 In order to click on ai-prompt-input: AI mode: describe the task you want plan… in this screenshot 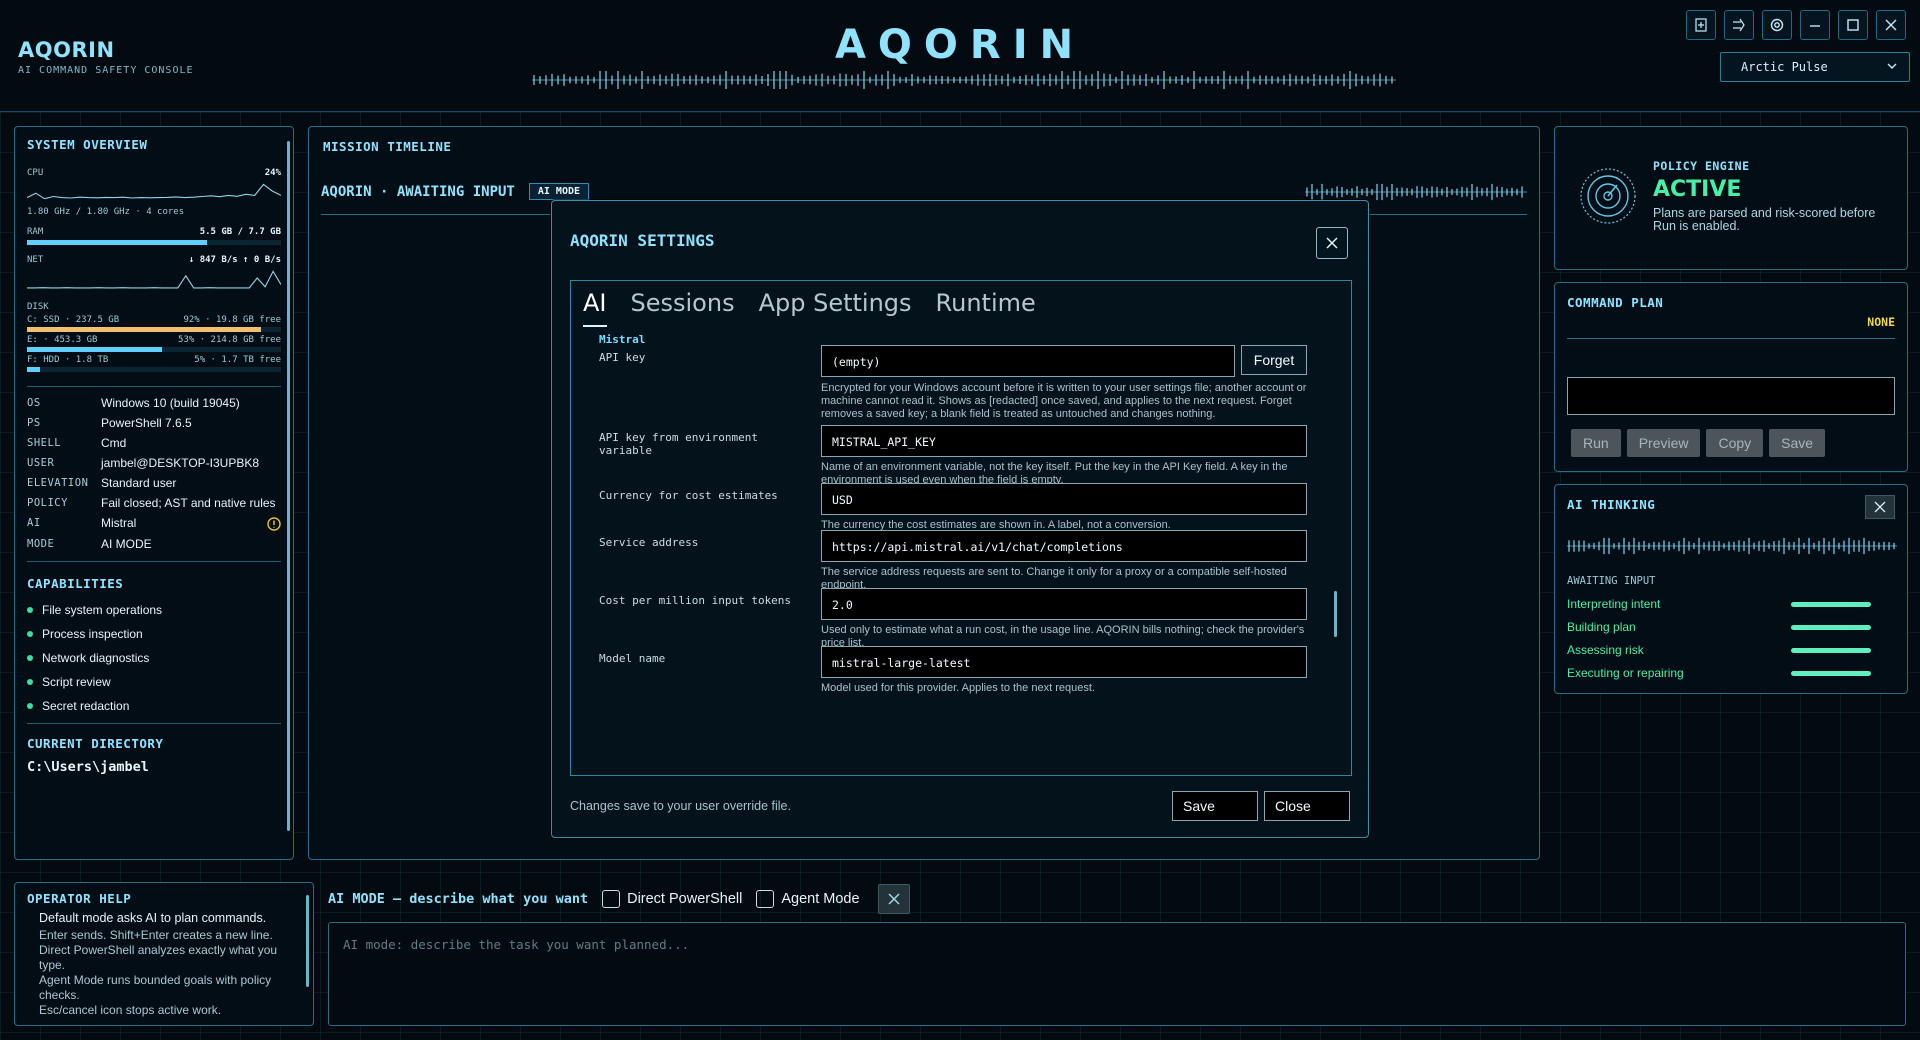, I will do `click(1117, 974)`.